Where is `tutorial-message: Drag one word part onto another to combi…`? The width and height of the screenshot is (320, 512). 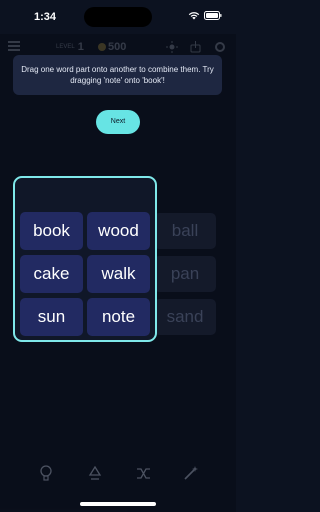 tutorial-message: Drag one word part onto another to combi… is located at coordinates (117, 75).